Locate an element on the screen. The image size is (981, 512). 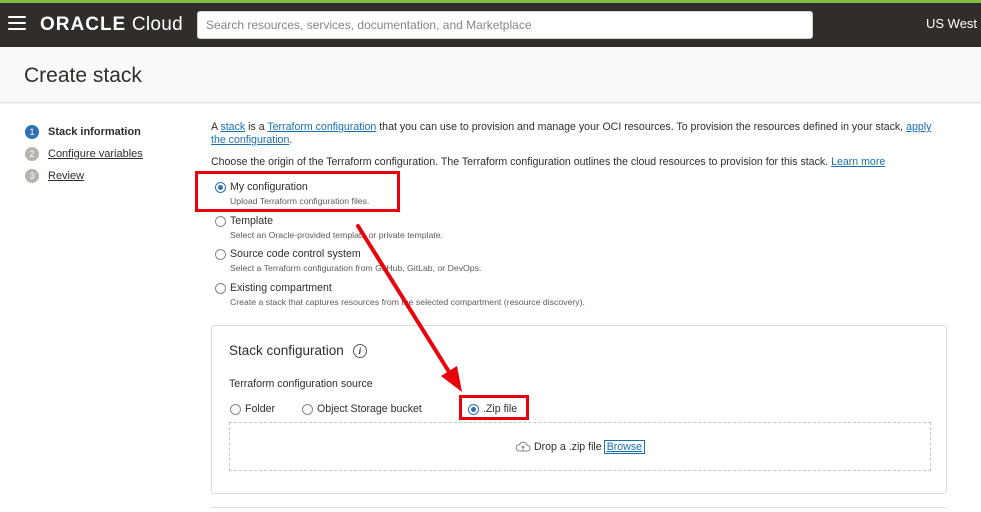
page-title: Create stack is located at coordinates (83, 75).